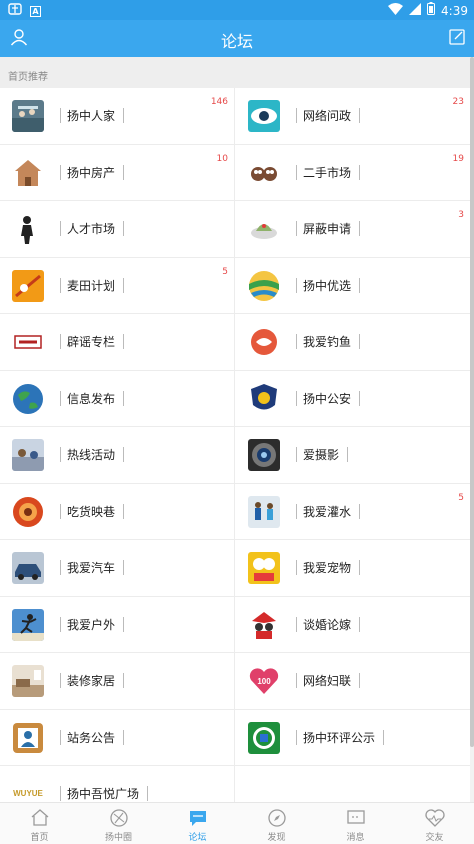 This screenshot has height=844, width=474. What do you see at coordinates (118, 838) in the screenshot?
I see `tab-label: 扬中圈` at bounding box center [118, 838].